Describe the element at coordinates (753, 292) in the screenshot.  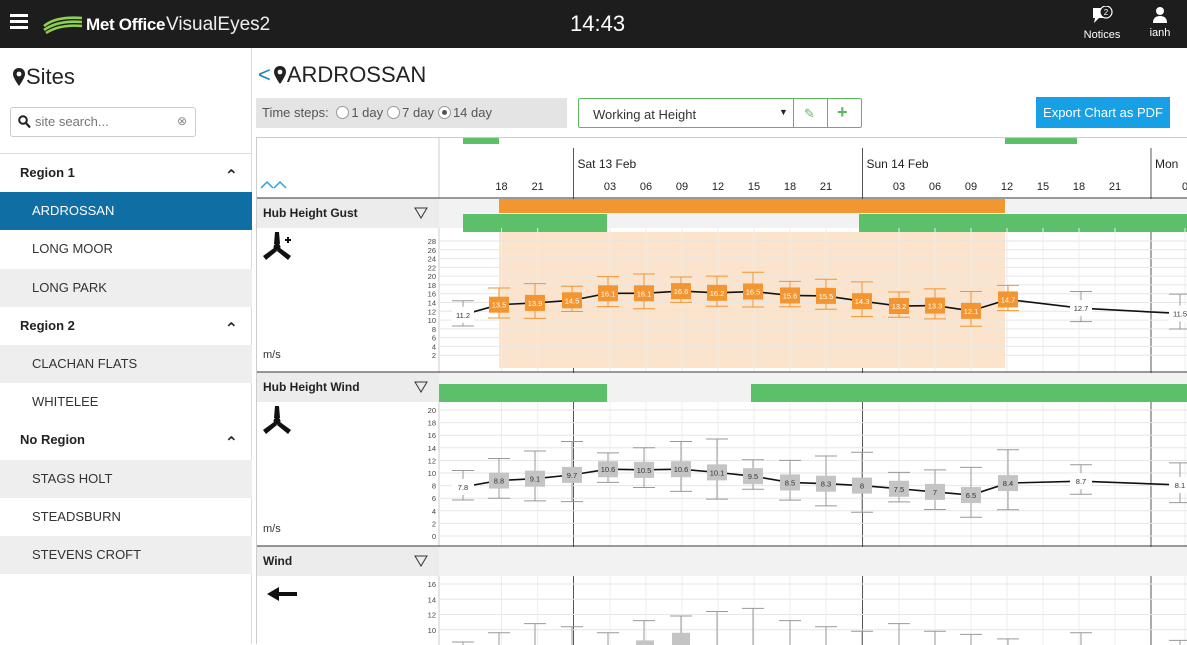
I see `value-label: 16.5` at that location.